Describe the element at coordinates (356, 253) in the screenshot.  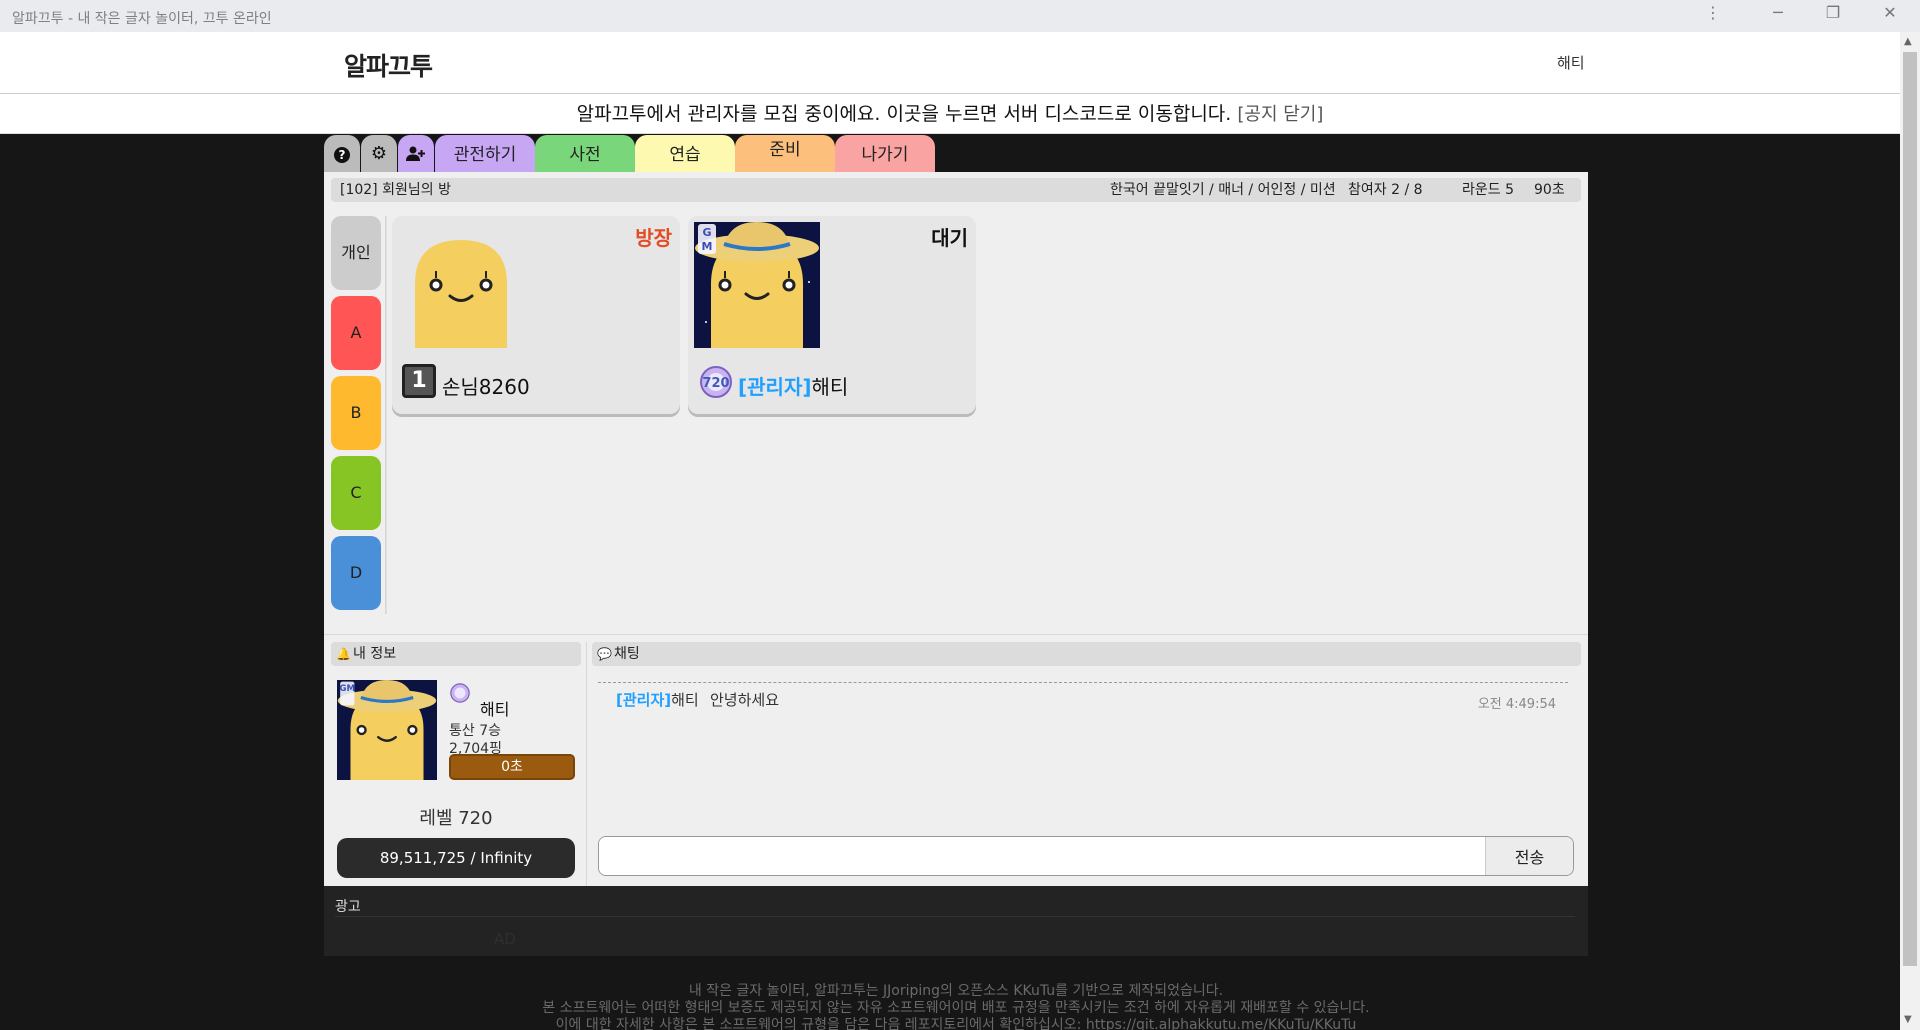
I see `team-solo-button: 개인` at that location.